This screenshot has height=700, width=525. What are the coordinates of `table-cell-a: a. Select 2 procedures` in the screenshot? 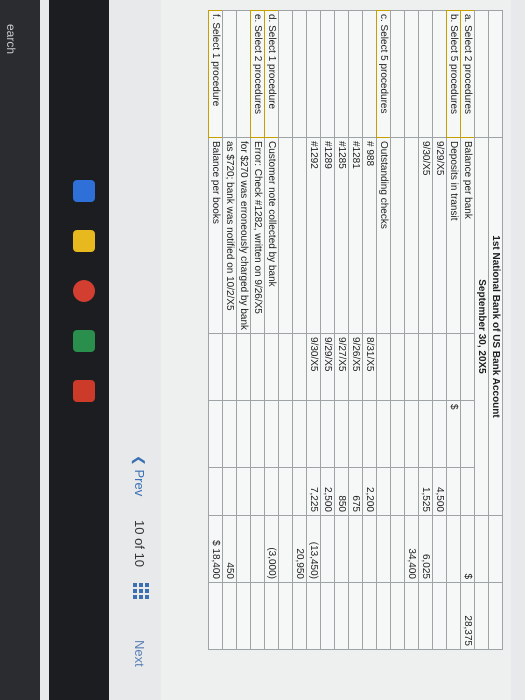 It's located at (467, 74).